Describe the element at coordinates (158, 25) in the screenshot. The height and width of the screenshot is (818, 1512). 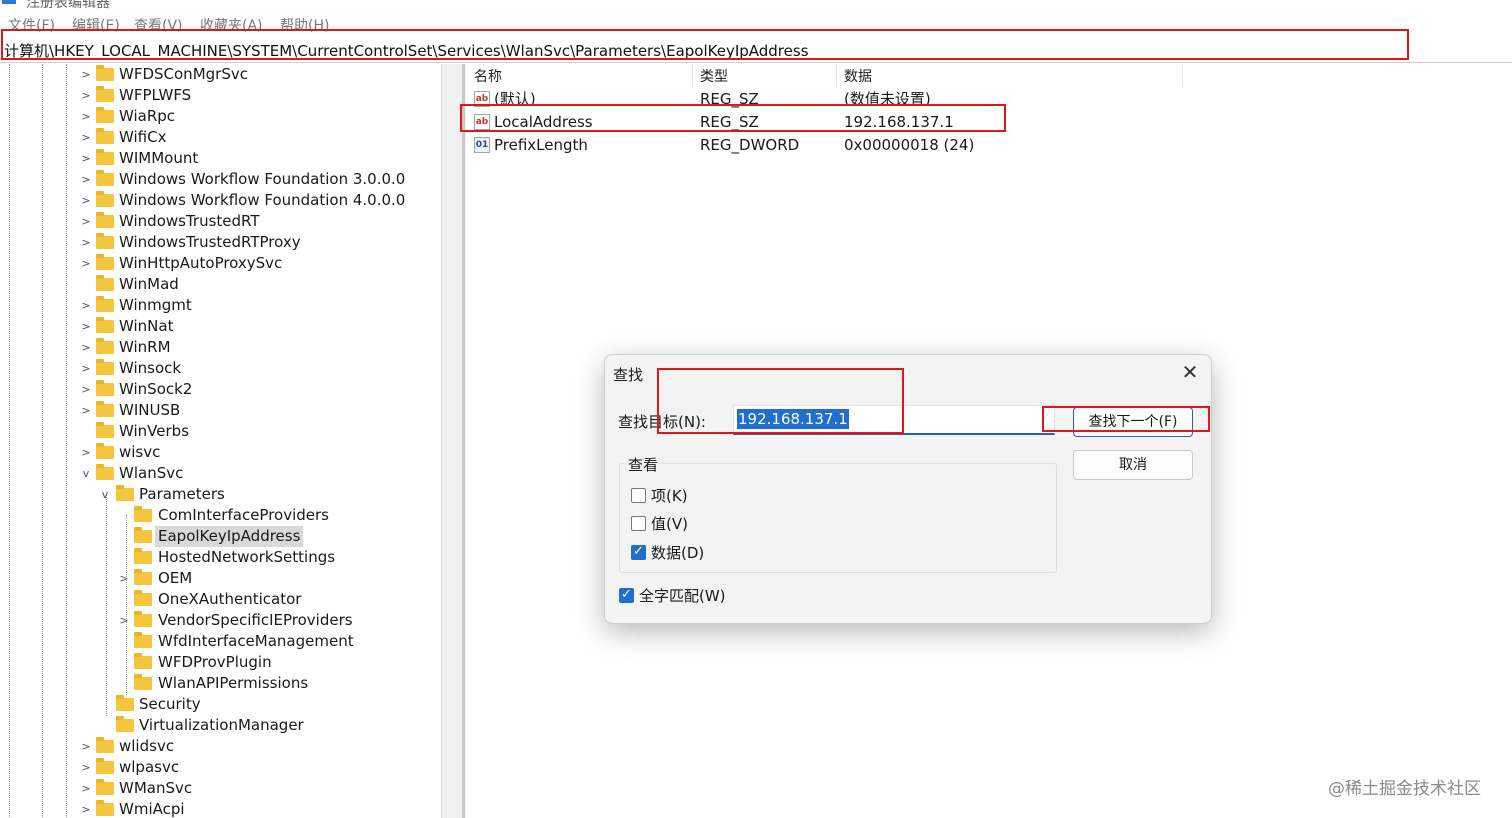
I see `menu-view: 查看(V)` at that location.